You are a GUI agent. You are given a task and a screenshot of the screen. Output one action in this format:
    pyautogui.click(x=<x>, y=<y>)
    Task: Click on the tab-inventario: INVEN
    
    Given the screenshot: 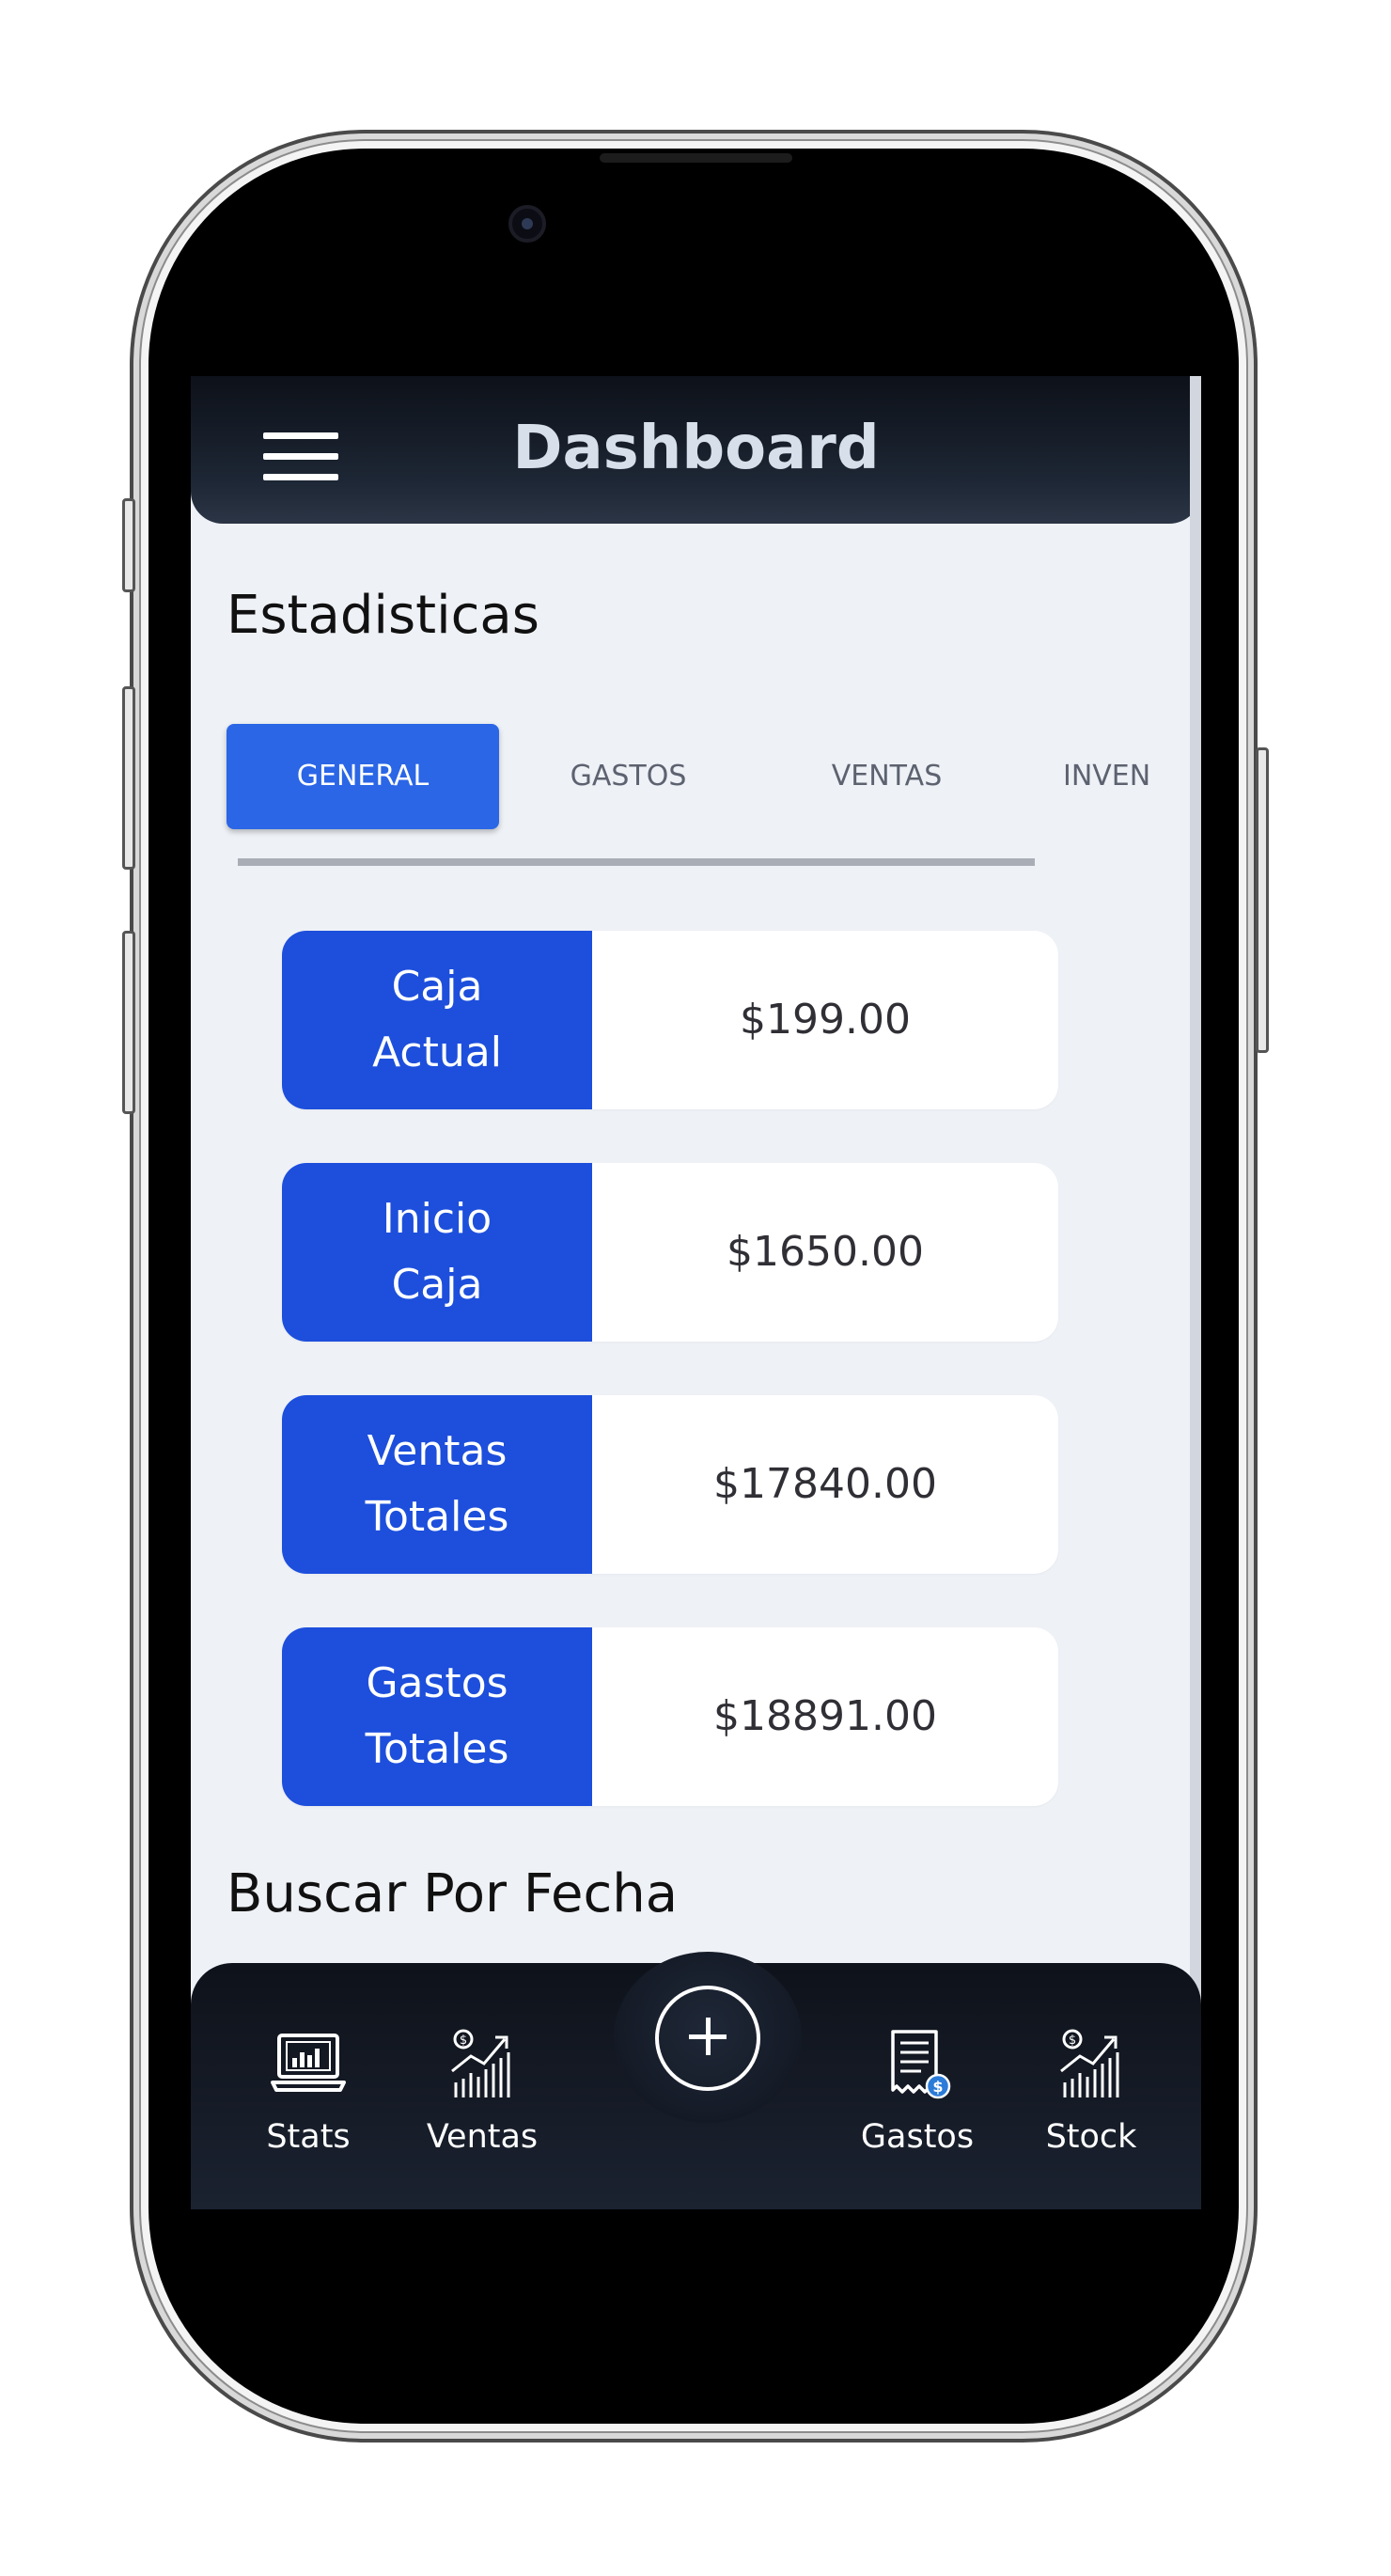 What is the action you would take?
    pyautogui.click(x=1109, y=777)
    